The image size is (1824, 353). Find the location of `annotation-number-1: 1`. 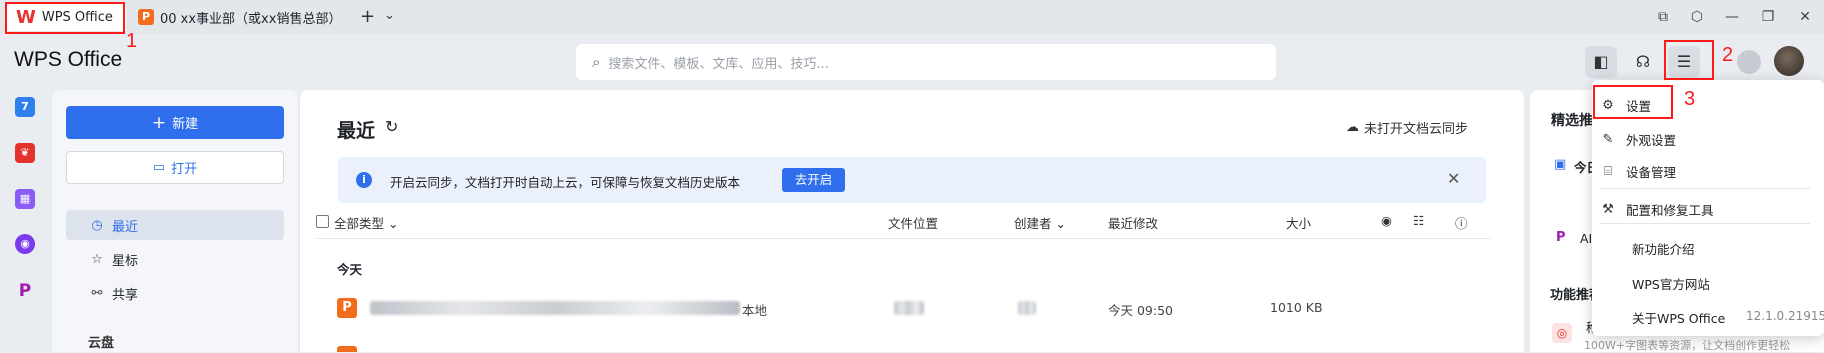

annotation-number-1: 1 is located at coordinates (132, 41).